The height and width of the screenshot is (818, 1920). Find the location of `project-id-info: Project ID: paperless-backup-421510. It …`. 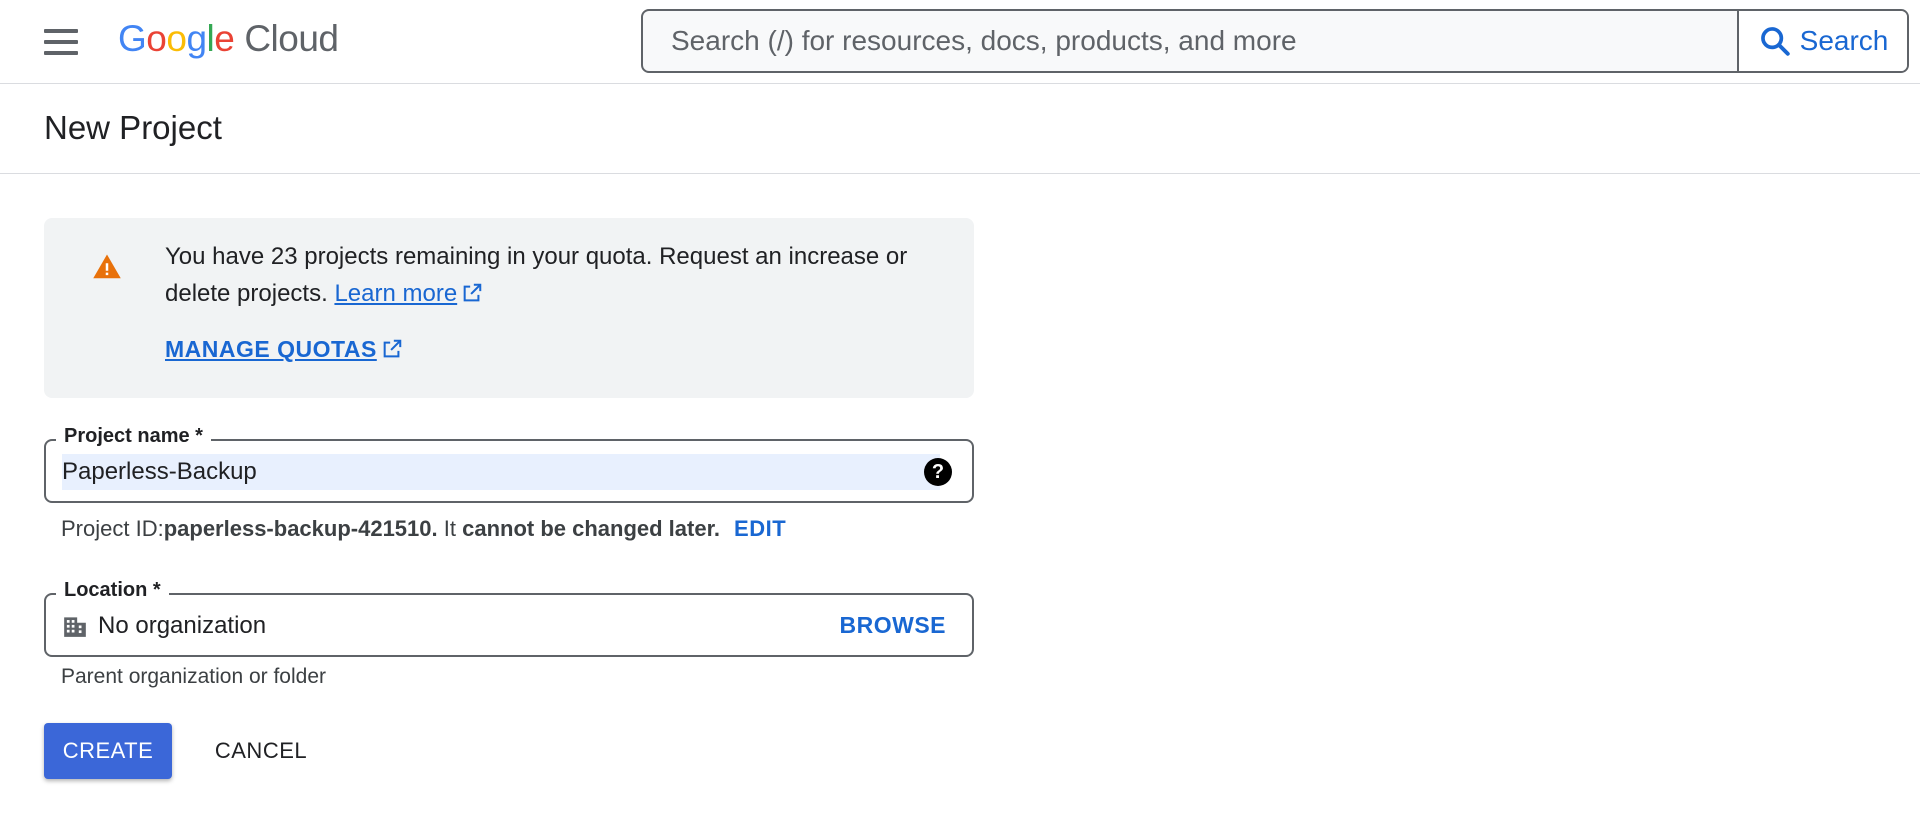

project-id-info: Project ID: paperless-backup-421510. It … is located at coordinates (423, 529).